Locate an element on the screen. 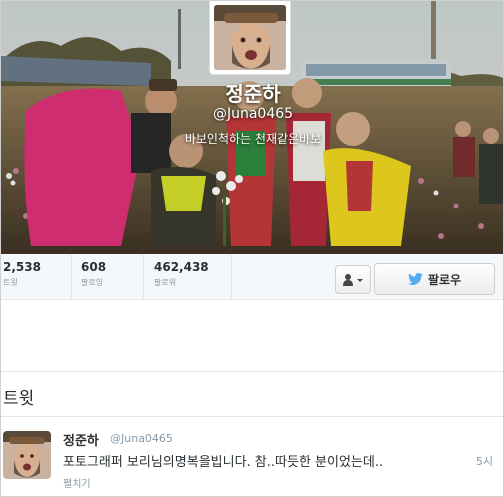 This screenshot has width=504, height=497. stat-tweets-value: 2,538 is located at coordinates (22, 267).